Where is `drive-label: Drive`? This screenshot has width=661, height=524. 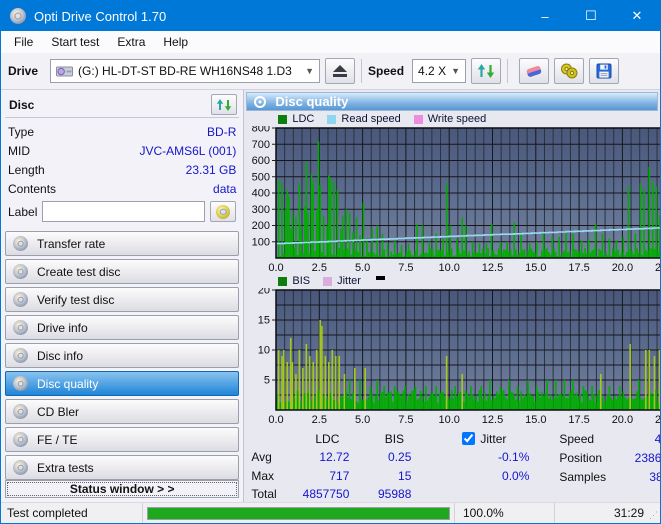 drive-label: Drive is located at coordinates (23, 71).